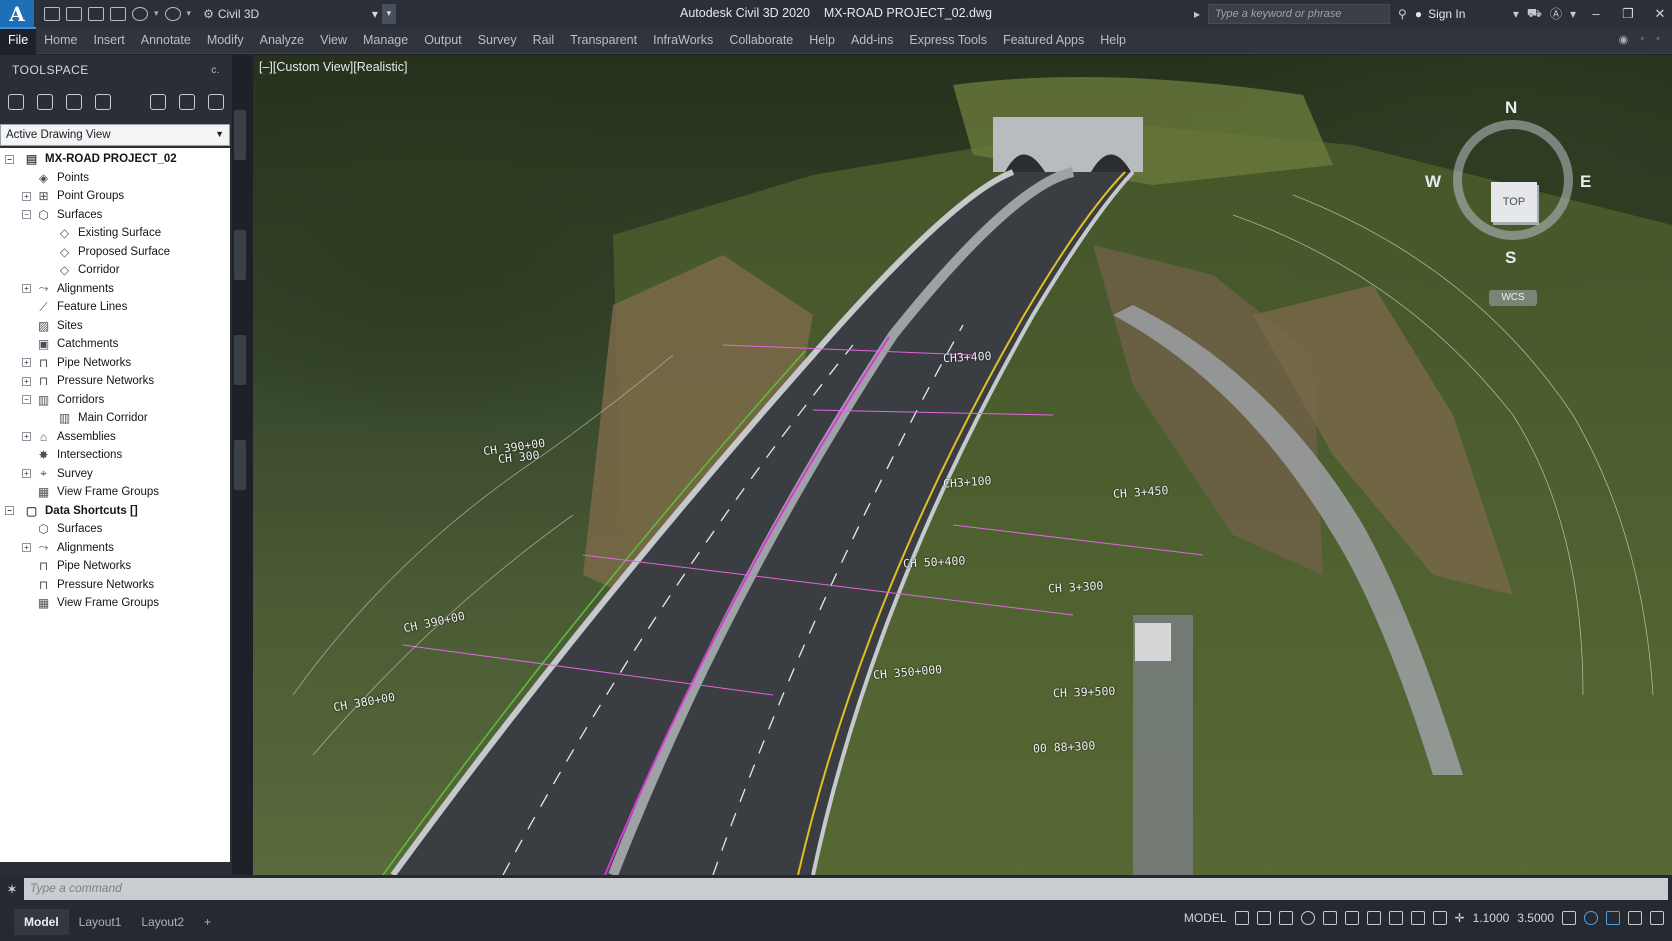 This screenshot has height=941, width=1672. I want to click on tree-item-corridor: ◇ Corridor, so click(115, 270).